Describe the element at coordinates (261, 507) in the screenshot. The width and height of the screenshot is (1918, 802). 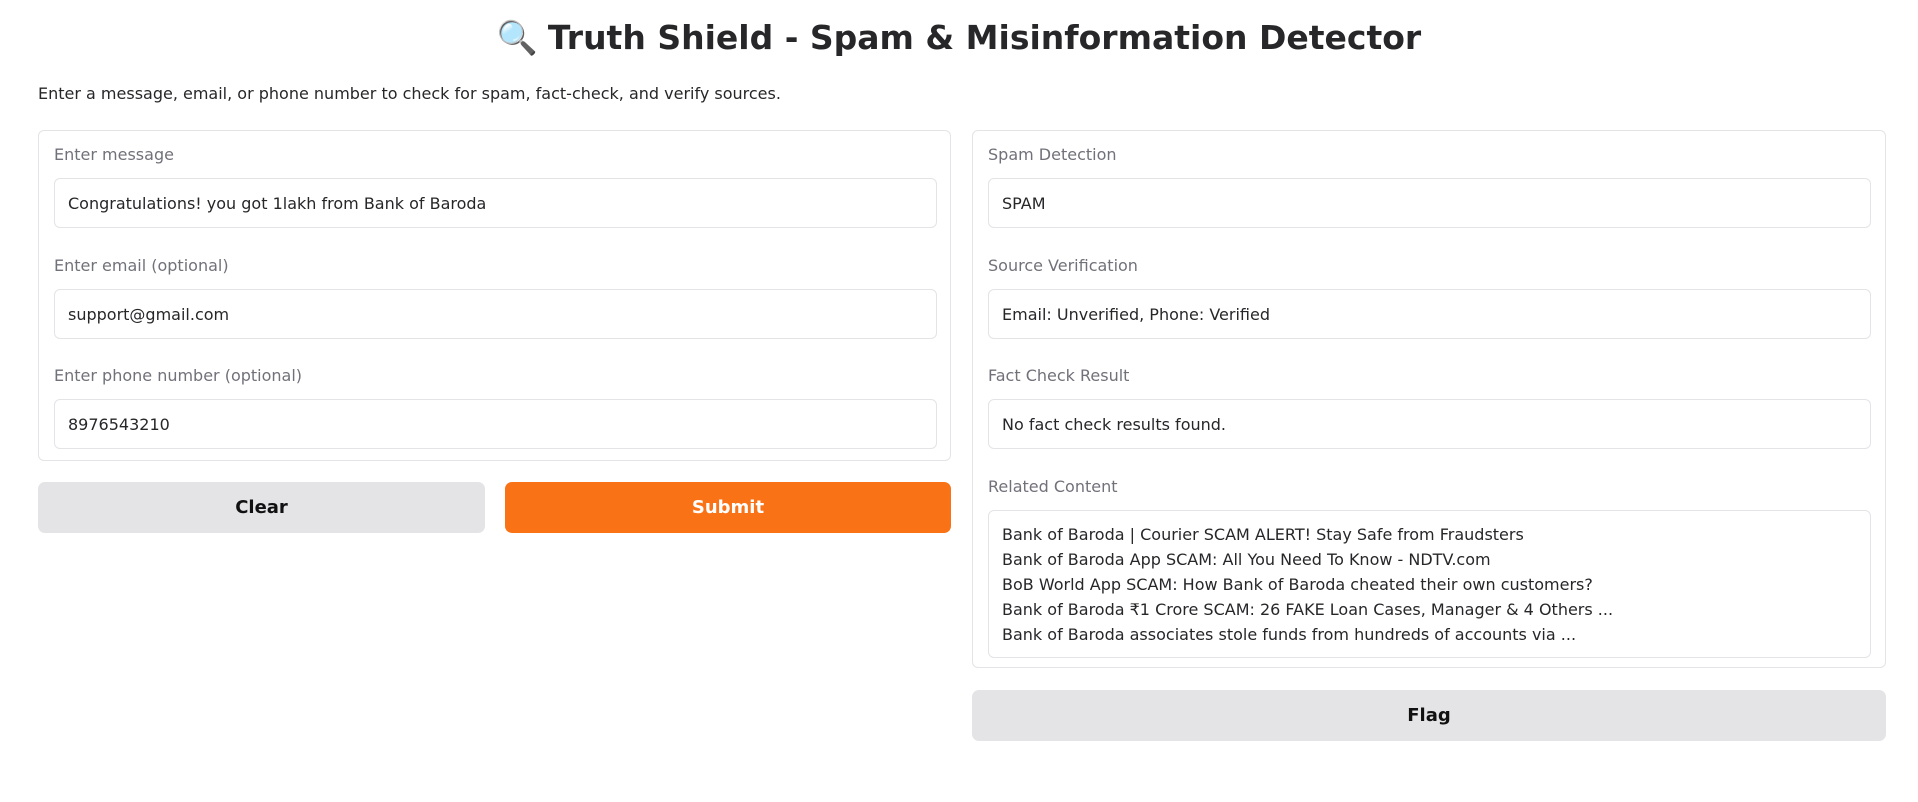
I see `clear-button: Clear` at that location.